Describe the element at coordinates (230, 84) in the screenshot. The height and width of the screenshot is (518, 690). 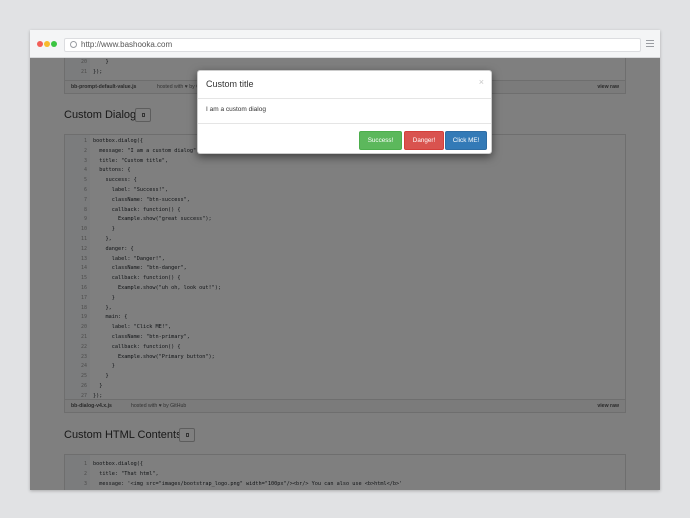
I see `modal-title: Custom title` at that location.